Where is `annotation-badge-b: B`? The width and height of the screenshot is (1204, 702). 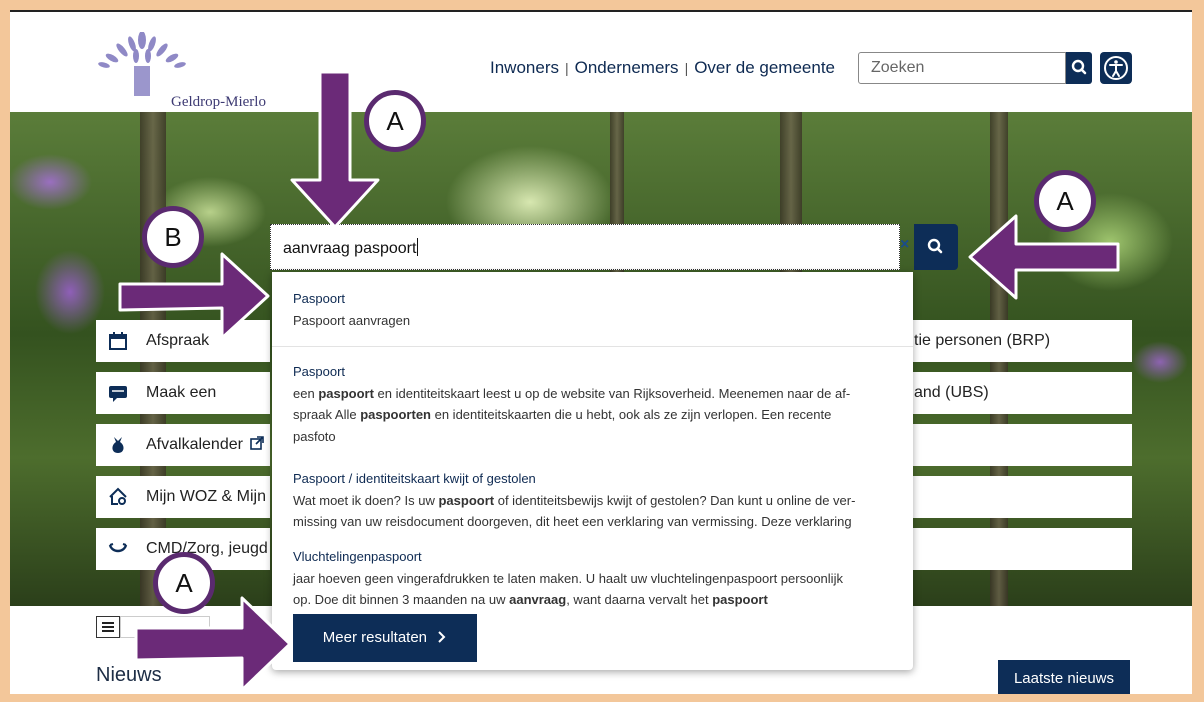 annotation-badge-b: B is located at coordinates (173, 237).